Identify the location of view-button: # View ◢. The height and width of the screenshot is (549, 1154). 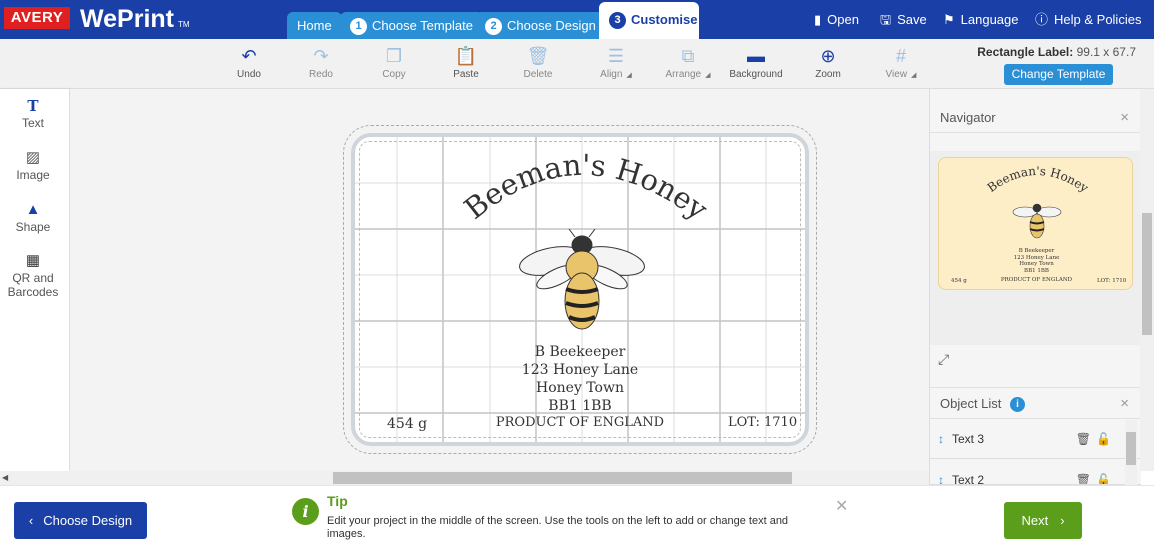
(901, 61).